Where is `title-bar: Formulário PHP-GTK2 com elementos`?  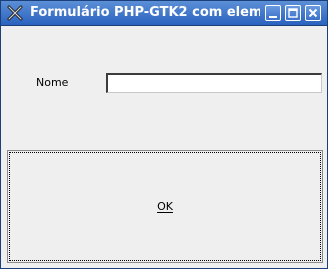
title-bar: Formulário PHP-GTK2 com elementos is located at coordinates (164, 13).